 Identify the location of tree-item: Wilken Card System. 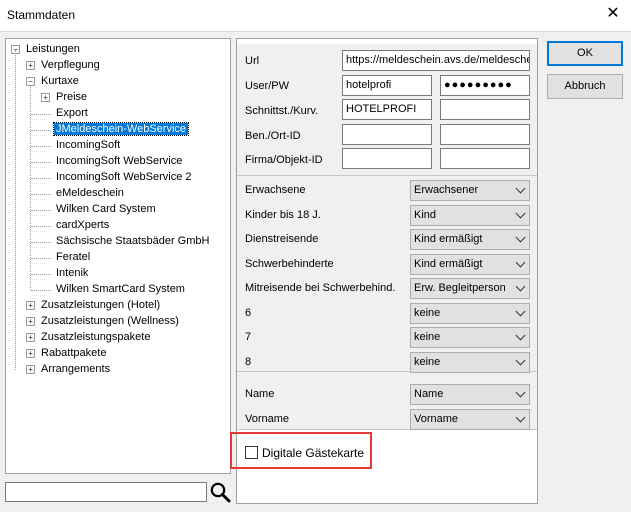
(106, 209).